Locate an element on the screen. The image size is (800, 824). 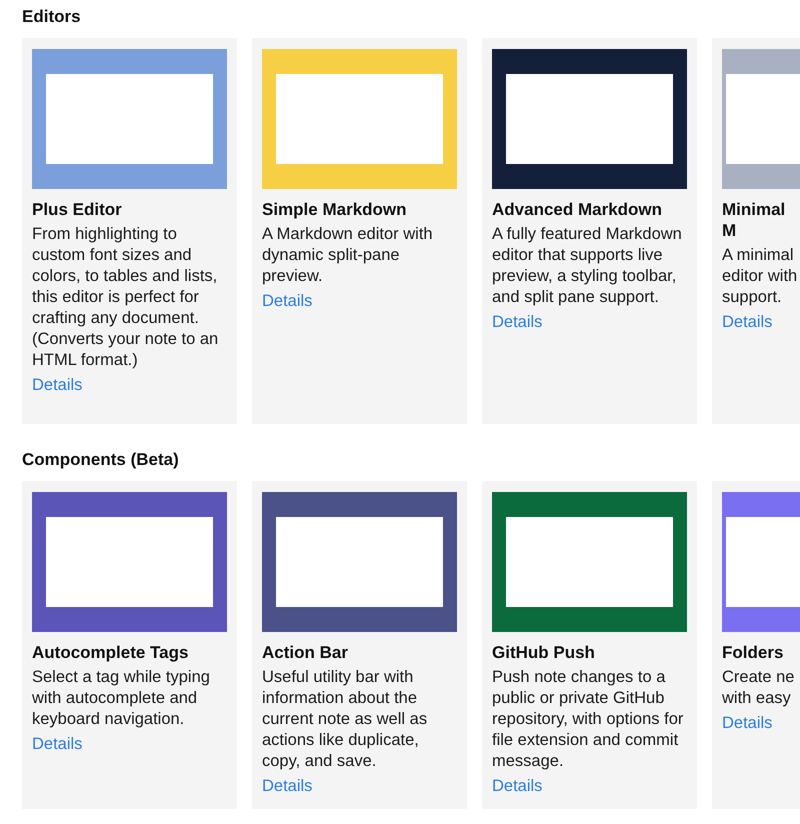
card-title: Advanced Markdown is located at coordinates (578, 209).